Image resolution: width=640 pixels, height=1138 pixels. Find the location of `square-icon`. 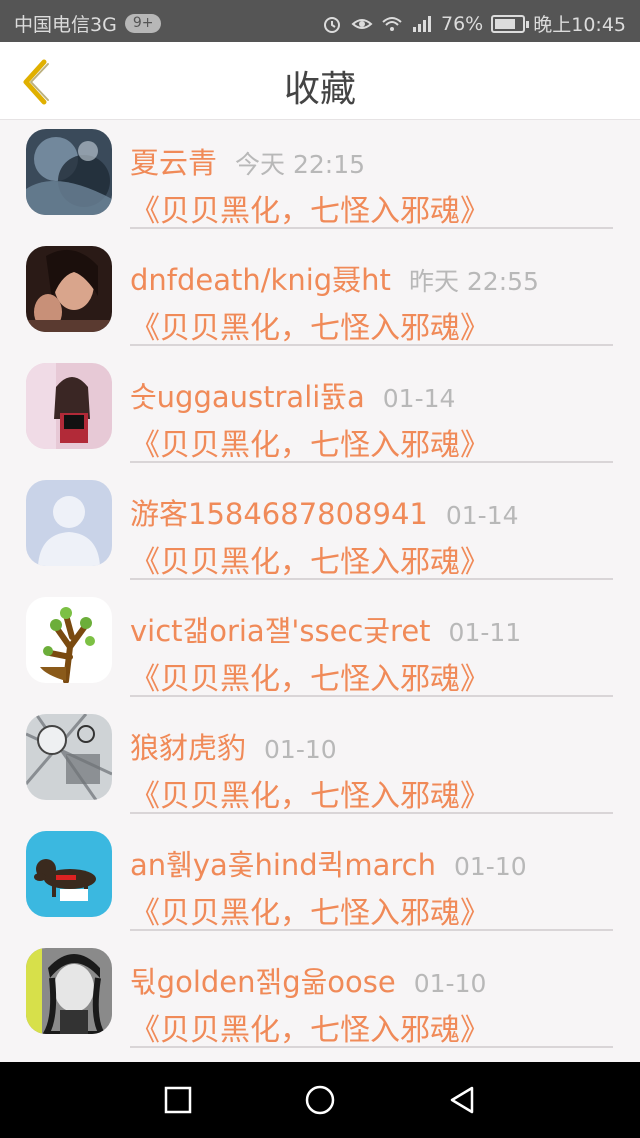

square-icon is located at coordinates (178, 1100).